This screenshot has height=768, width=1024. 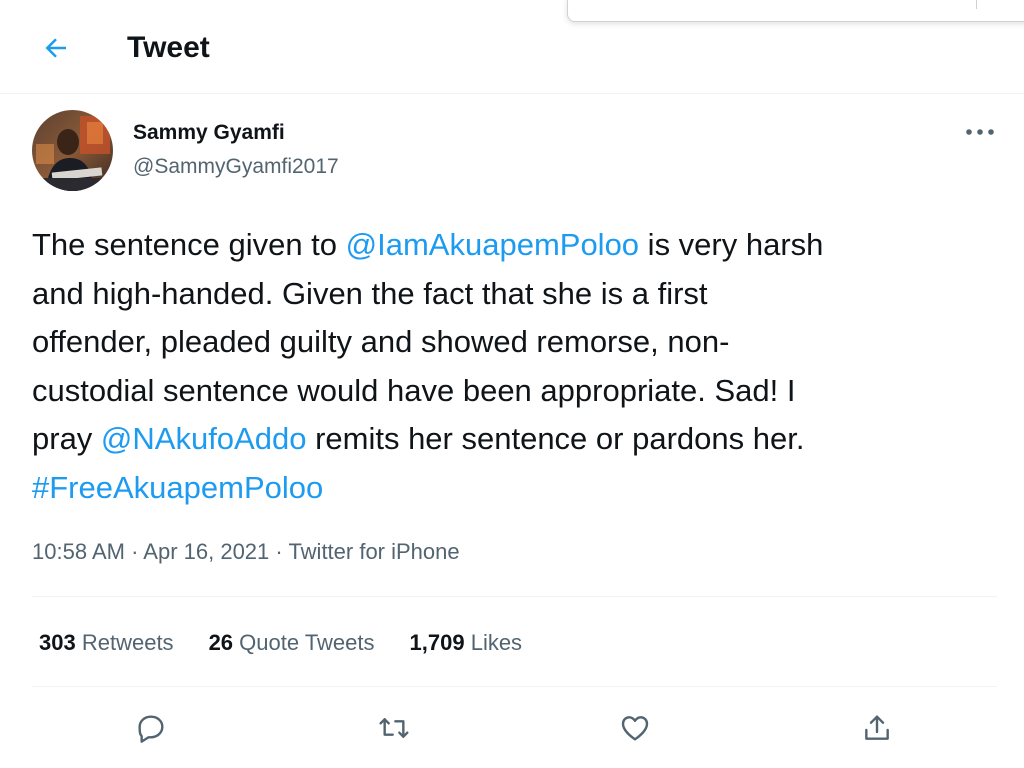 I want to click on arrow-left-icon, so click(x=55, y=48).